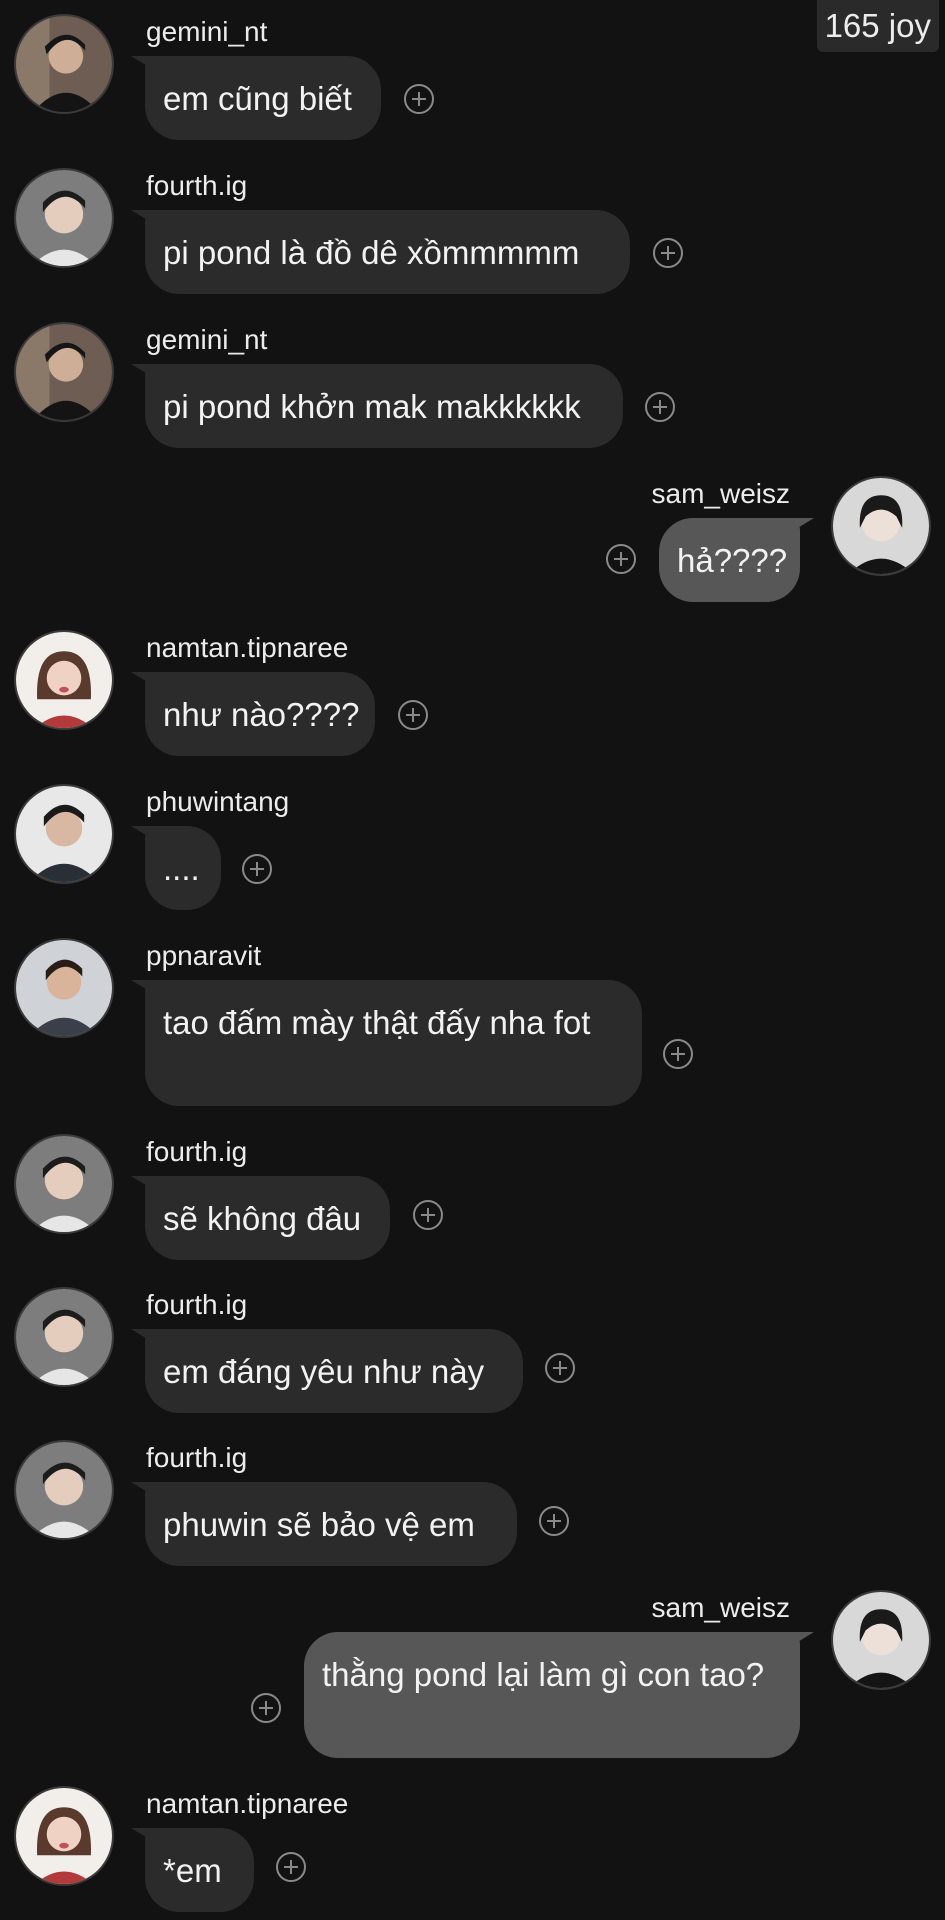 This screenshot has width=945, height=1920. What do you see at coordinates (387, 252) in the screenshot?
I see `message-bubble: pi pond là đồ dê xồmmmmm` at bounding box center [387, 252].